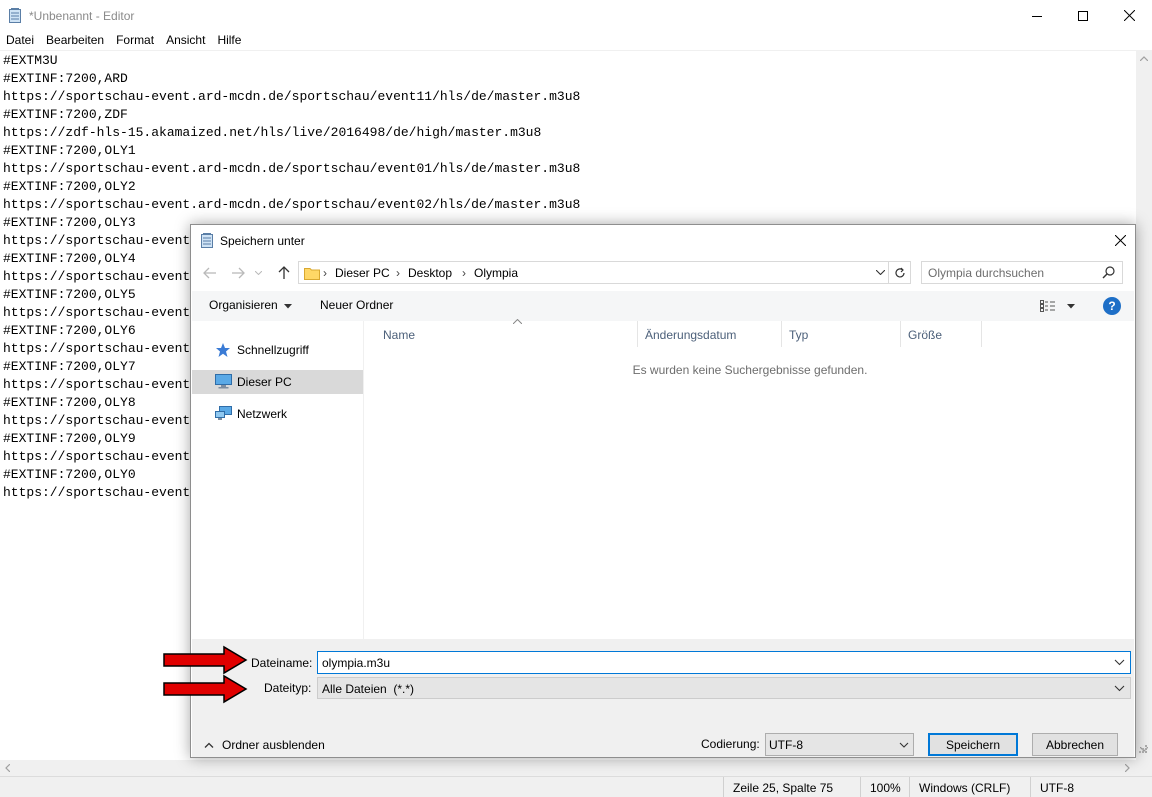  Describe the element at coordinates (973, 744) in the screenshot. I see `save-button: Speichern` at that location.